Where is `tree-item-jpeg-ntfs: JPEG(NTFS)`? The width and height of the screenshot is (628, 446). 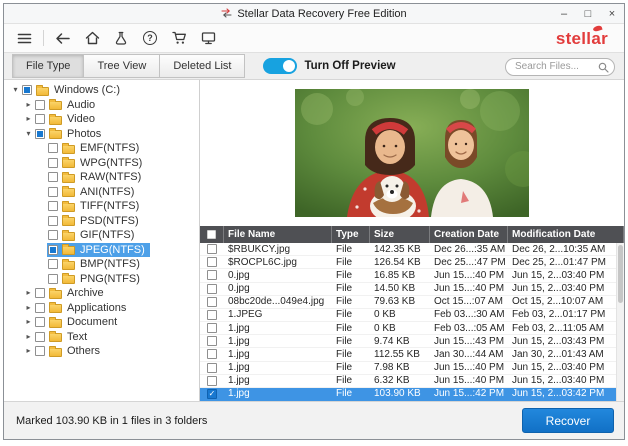 tree-item-jpeg-ntfs: JPEG(NTFS) is located at coordinates (101, 249).